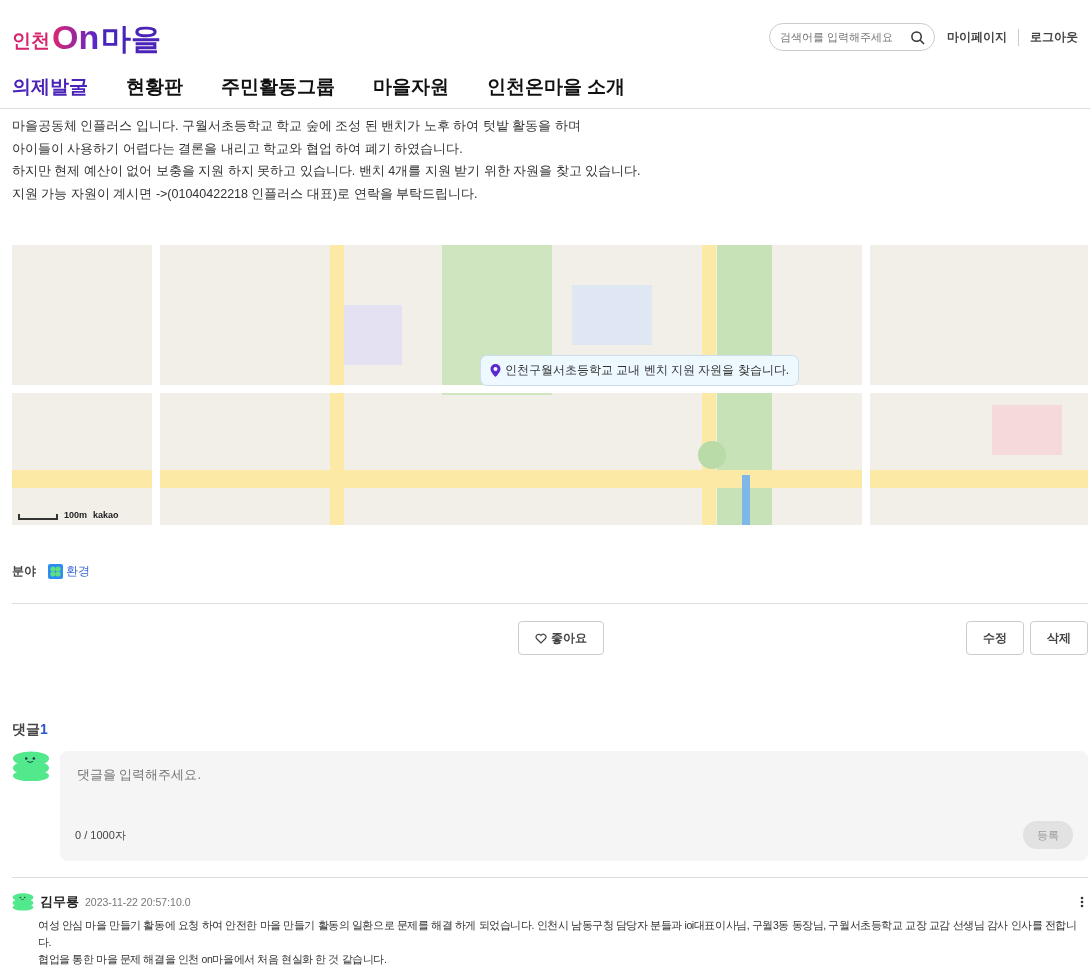 The image size is (1090, 966). What do you see at coordinates (38, 517) in the screenshot?
I see `scale-bar` at bounding box center [38, 517].